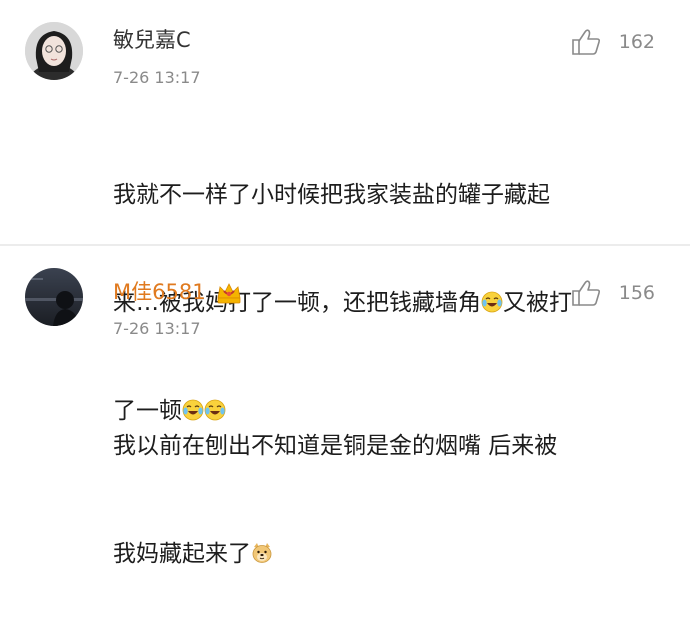  What do you see at coordinates (262, 553) in the screenshot?
I see `doge-emoji` at bounding box center [262, 553].